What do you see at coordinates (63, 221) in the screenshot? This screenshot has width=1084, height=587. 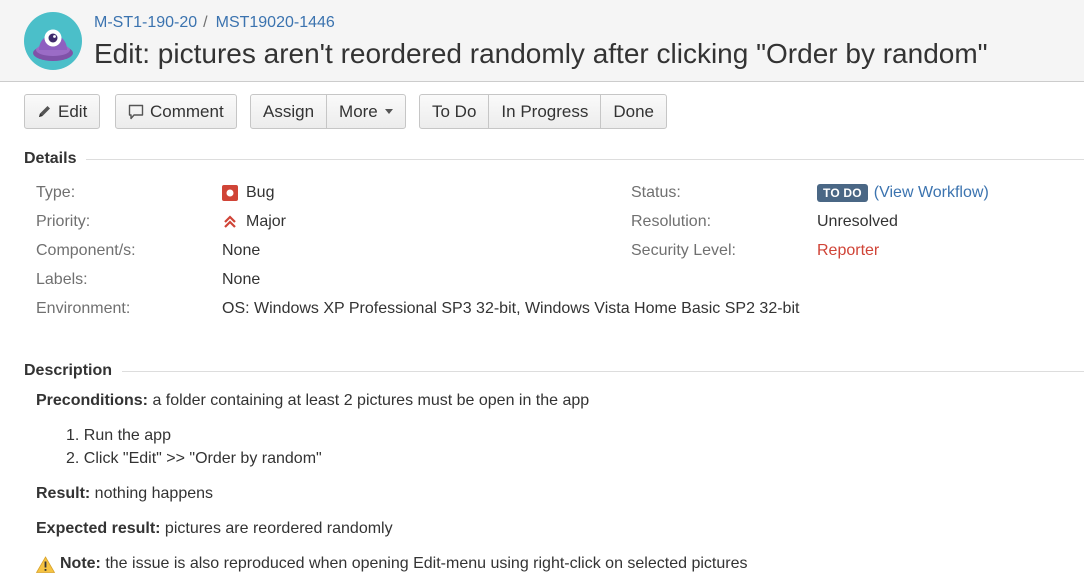 I see `priority-label: Priority:` at bounding box center [63, 221].